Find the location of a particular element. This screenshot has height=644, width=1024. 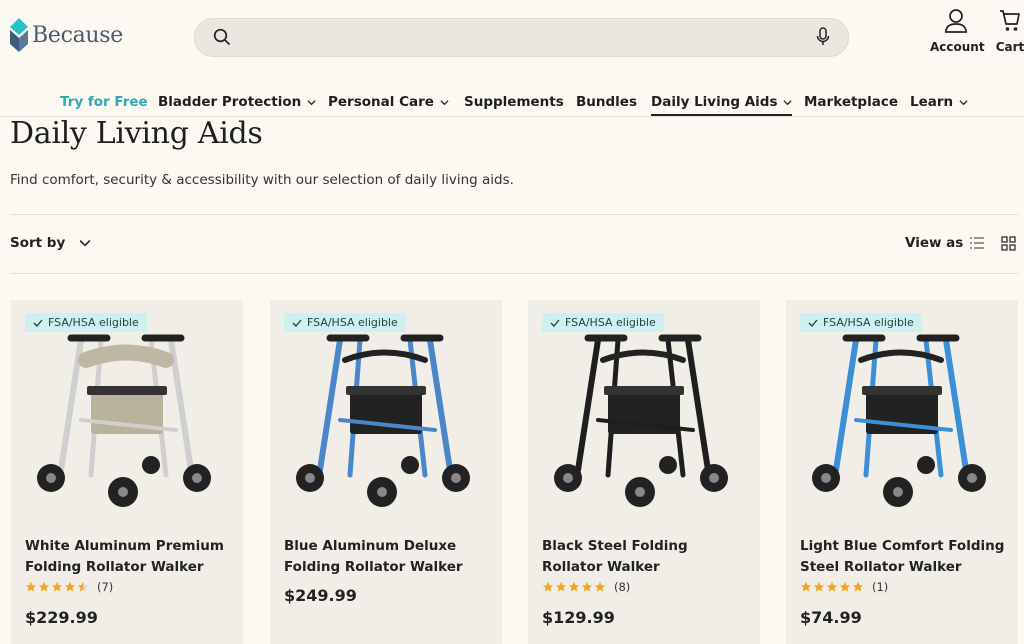

product-rating: (7) is located at coordinates (69, 587).